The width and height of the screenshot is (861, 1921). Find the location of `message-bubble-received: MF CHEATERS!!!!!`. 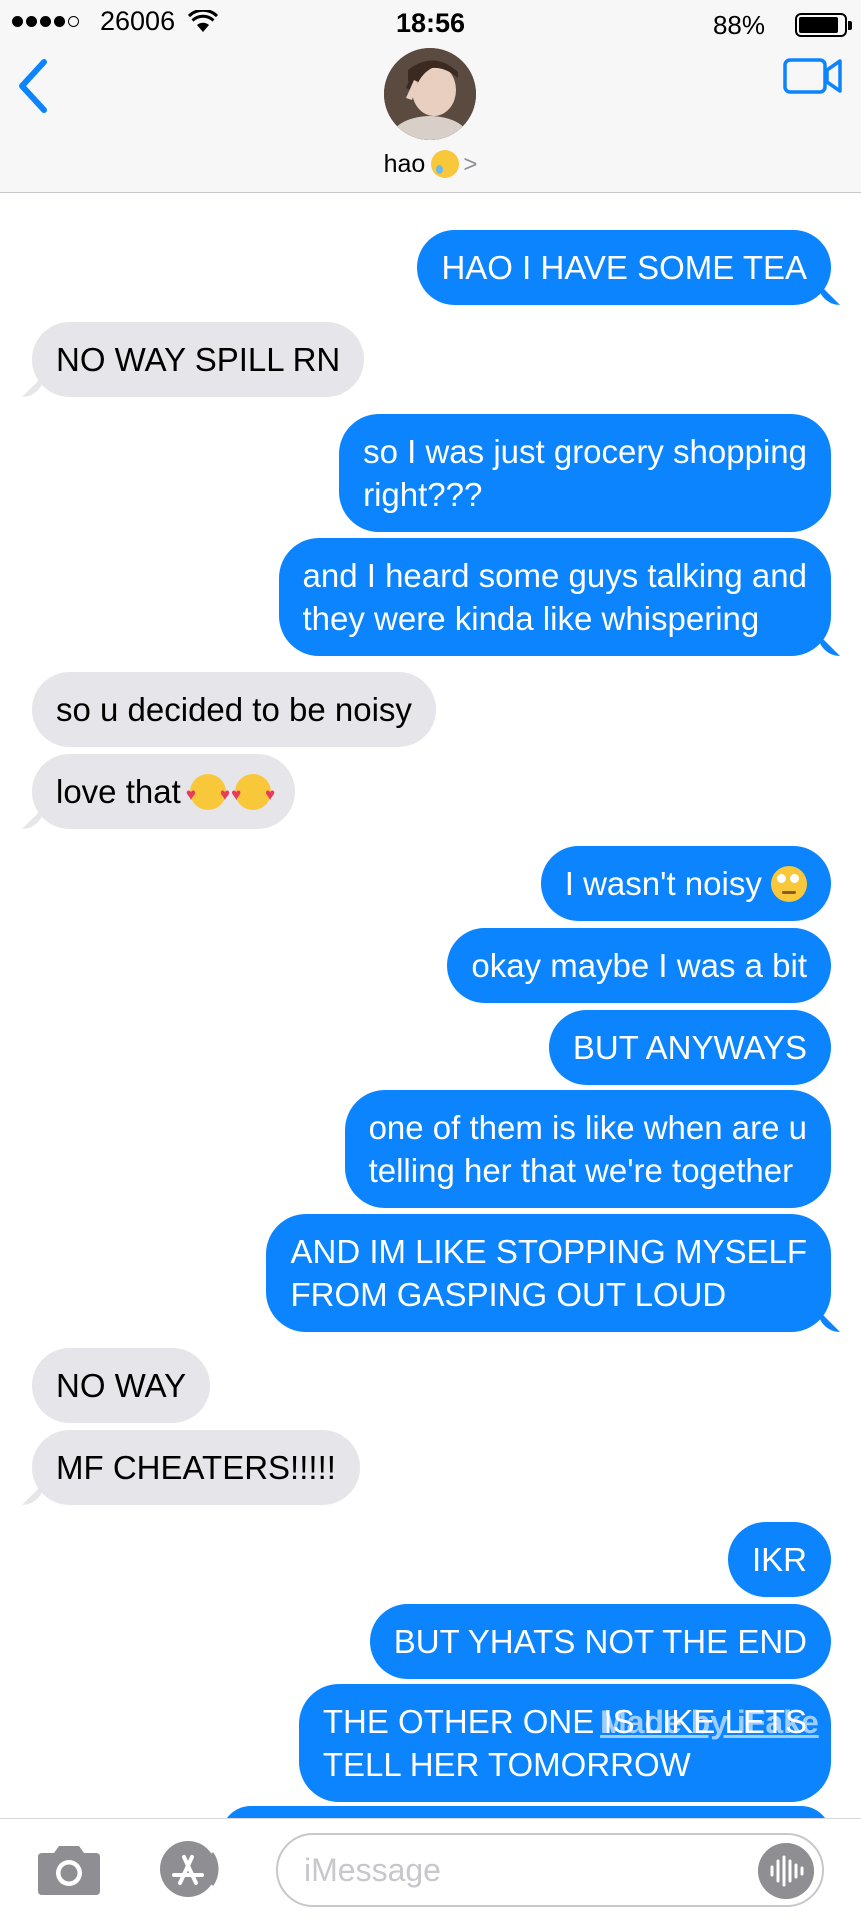

message-bubble-received: MF CHEATERS!!!!! is located at coordinates (196, 1467).